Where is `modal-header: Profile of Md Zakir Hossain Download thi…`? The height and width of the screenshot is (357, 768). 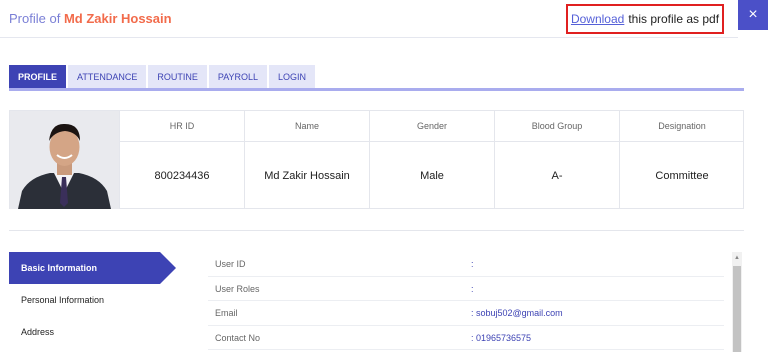
modal-header: Profile of Md Zakir Hossain Download thi… is located at coordinates (369, 19).